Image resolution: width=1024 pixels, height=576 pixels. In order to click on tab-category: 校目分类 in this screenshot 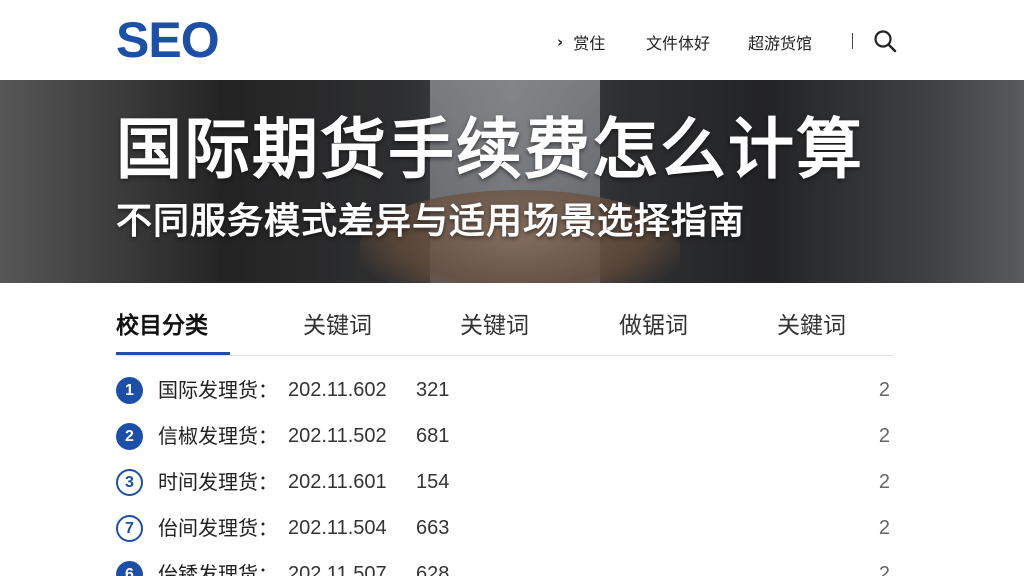, I will do `click(162, 326)`.